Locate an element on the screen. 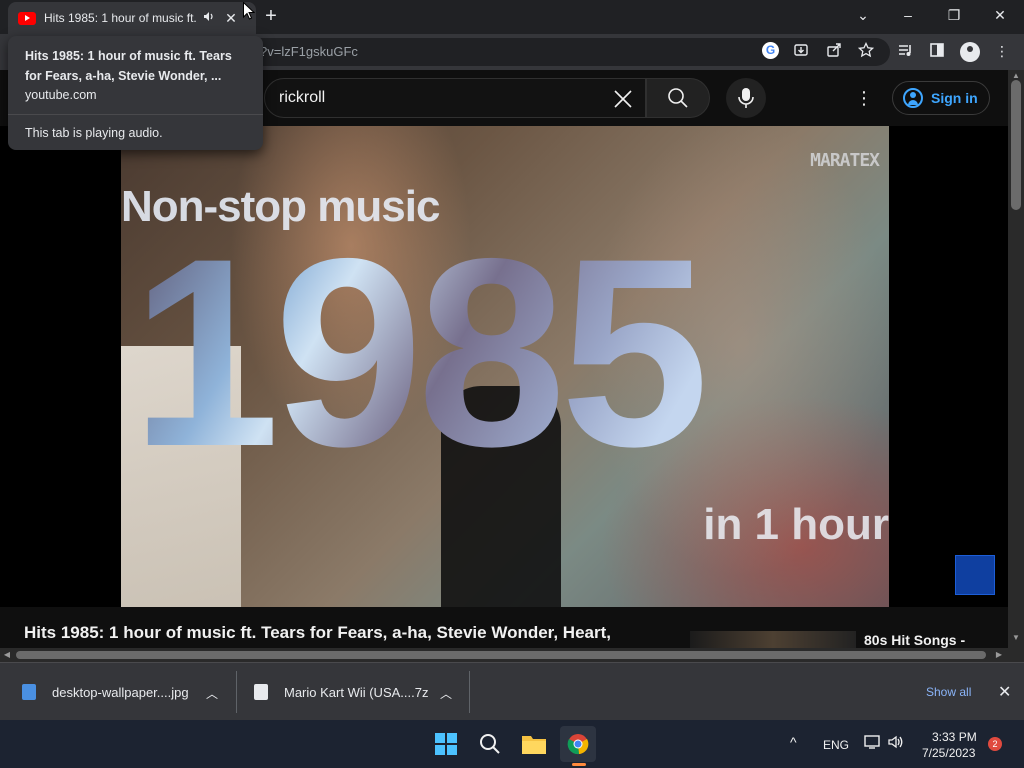  windows-logo-icon is located at coordinates (446, 744).